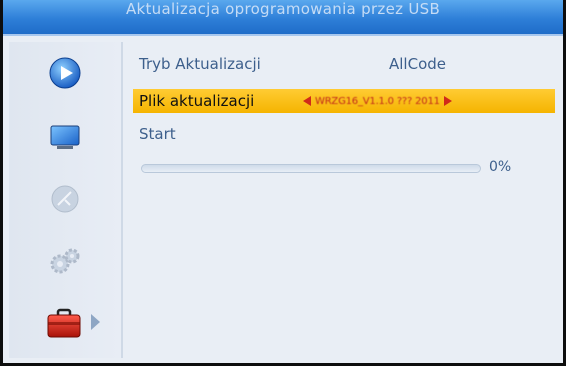  I want to click on update-mode-label: Tryb Aktualizacji, so click(200, 64).